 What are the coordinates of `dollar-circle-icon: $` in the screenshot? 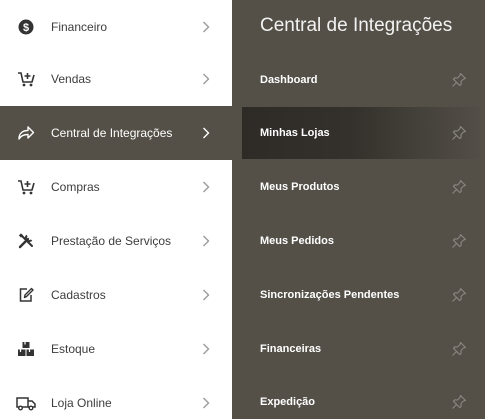 It's located at (26, 27).